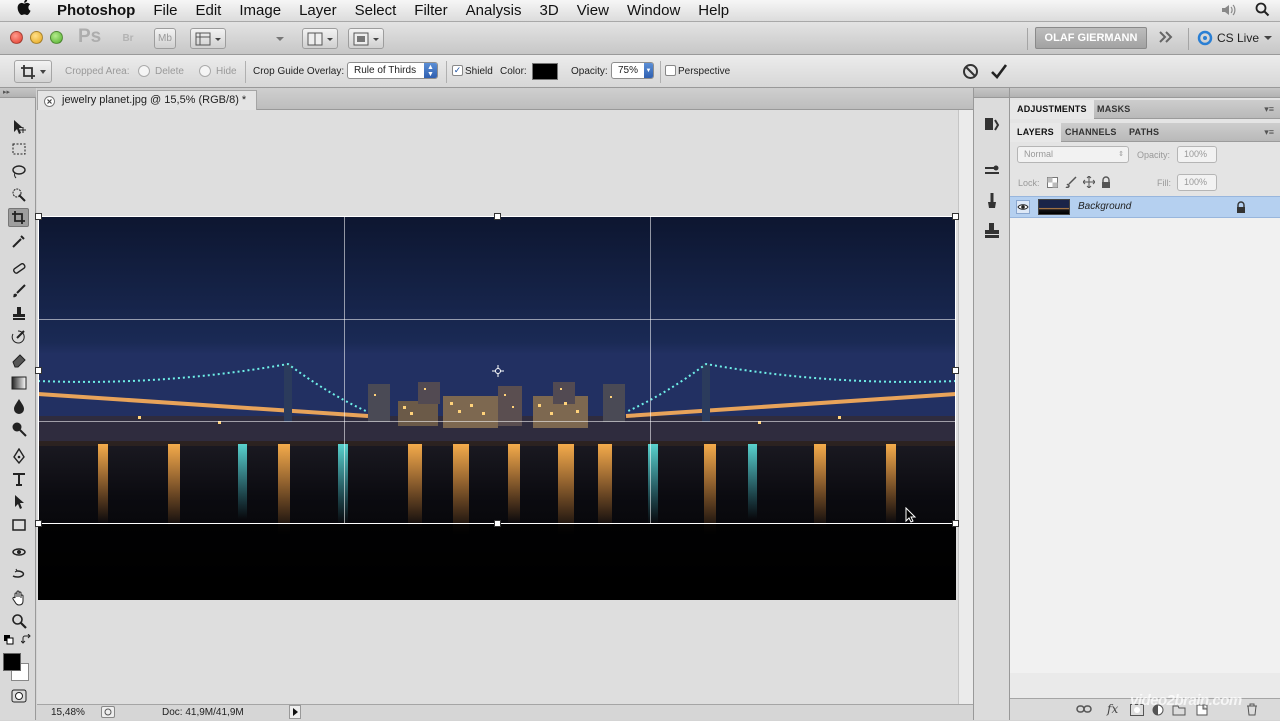 This screenshot has height=721, width=1280. What do you see at coordinates (262, 38) in the screenshot?
I see `zoom-level-dropdown` at bounding box center [262, 38].